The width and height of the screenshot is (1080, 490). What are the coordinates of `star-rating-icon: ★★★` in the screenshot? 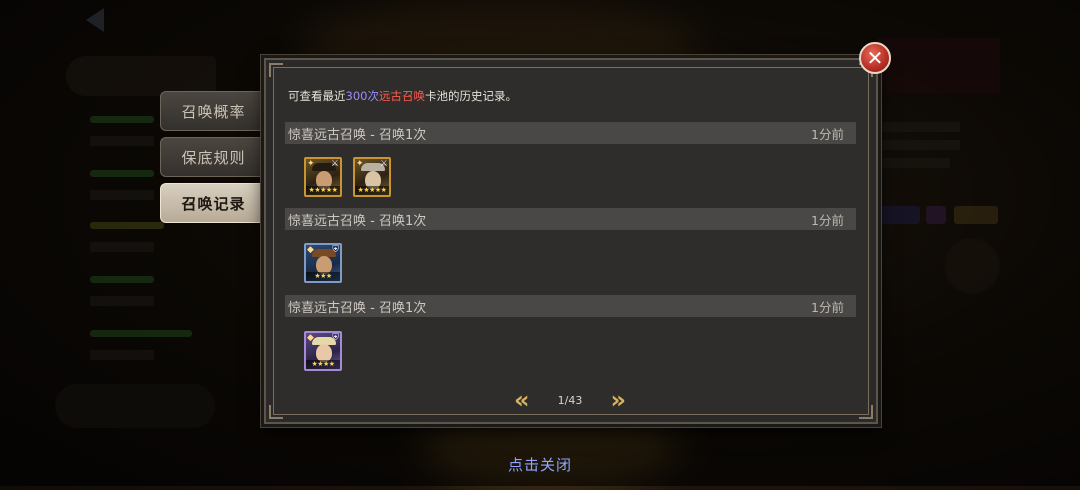 It's located at (323, 276).